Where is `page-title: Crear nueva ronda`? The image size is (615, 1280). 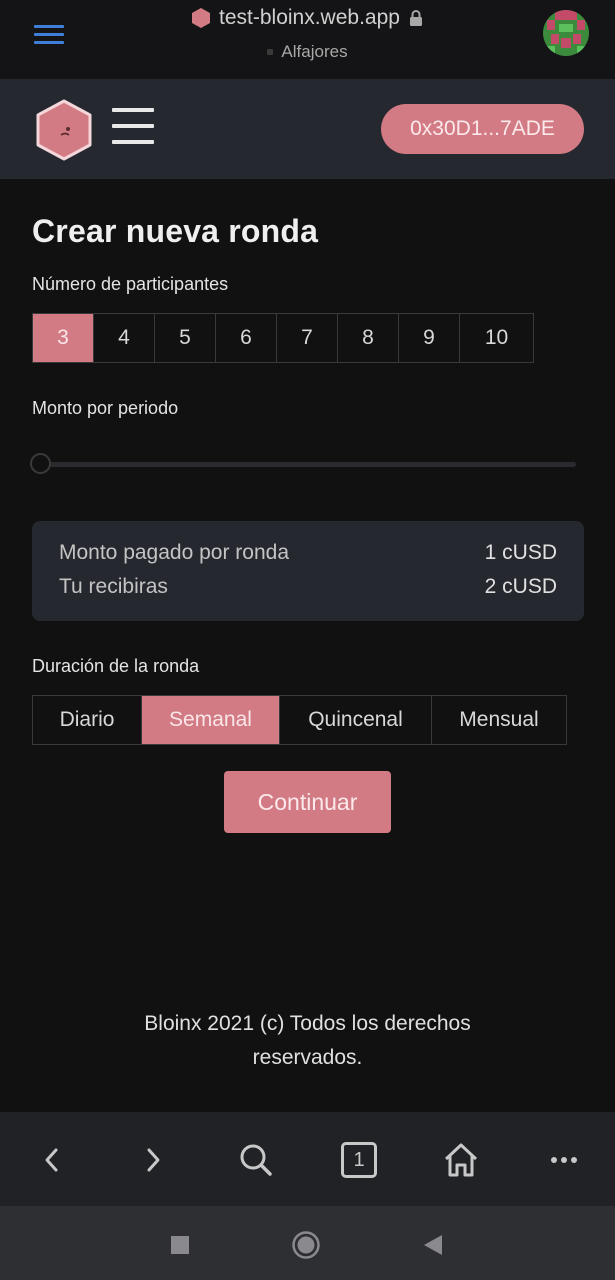
page-title: Crear nueva ronda is located at coordinates (175, 231).